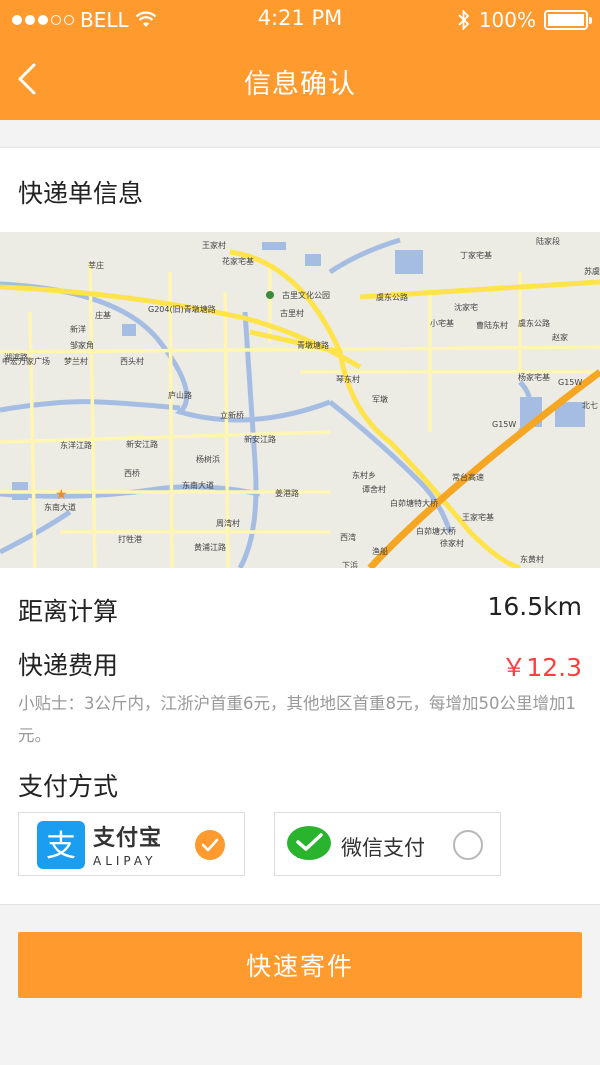  I want to click on svg-text: 支, so click(61, 846).